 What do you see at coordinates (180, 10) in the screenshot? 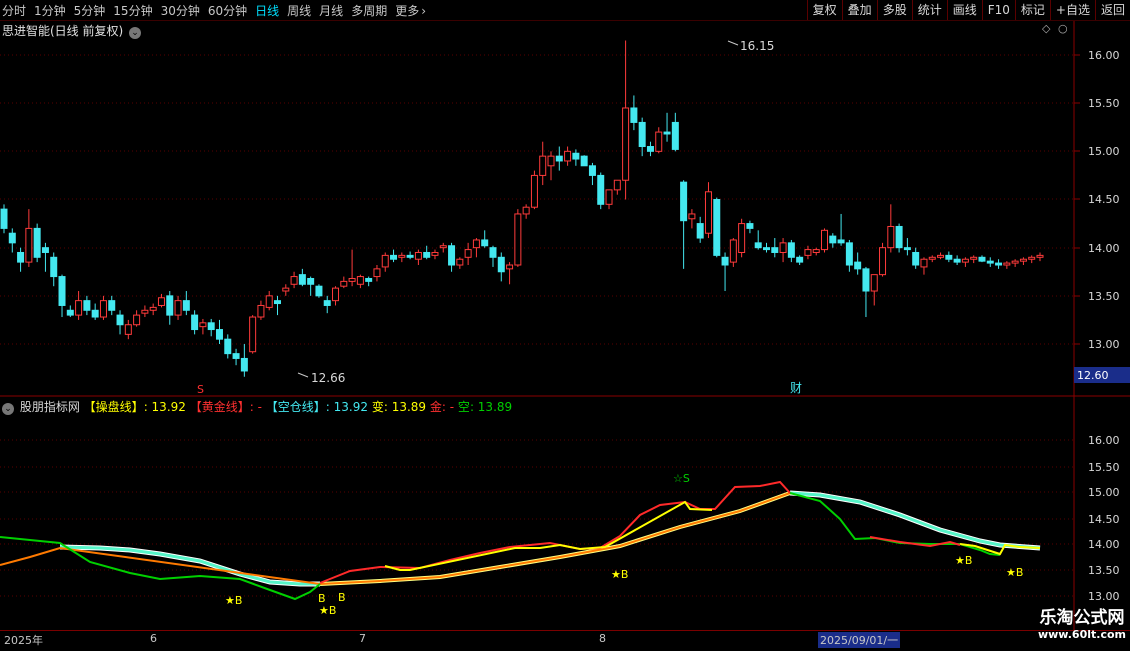
I see `tab-30min: 30分钟` at bounding box center [180, 10].